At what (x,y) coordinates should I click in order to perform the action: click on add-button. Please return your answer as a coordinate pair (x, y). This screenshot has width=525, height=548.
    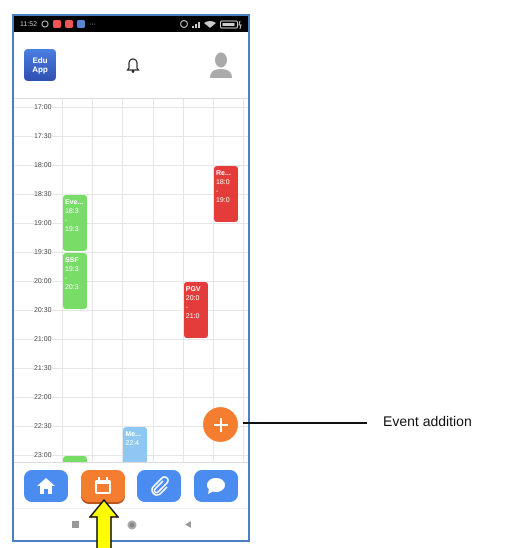
    Looking at the image, I should click on (220, 424).